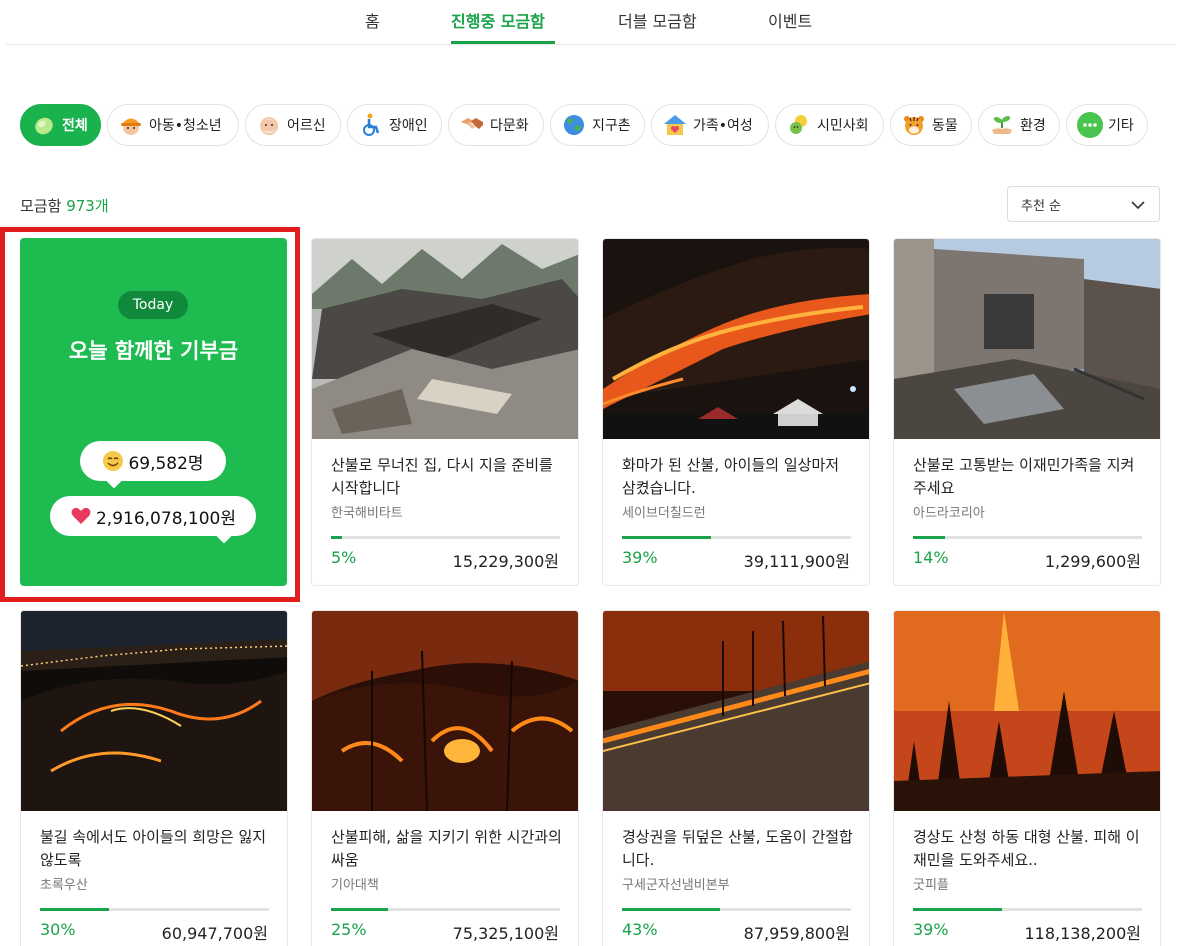 The height and width of the screenshot is (946, 1177). What do you see at coordinates (574, 125) in the screenshot?
I see `globe-icon` at bounding box center [574, 125].